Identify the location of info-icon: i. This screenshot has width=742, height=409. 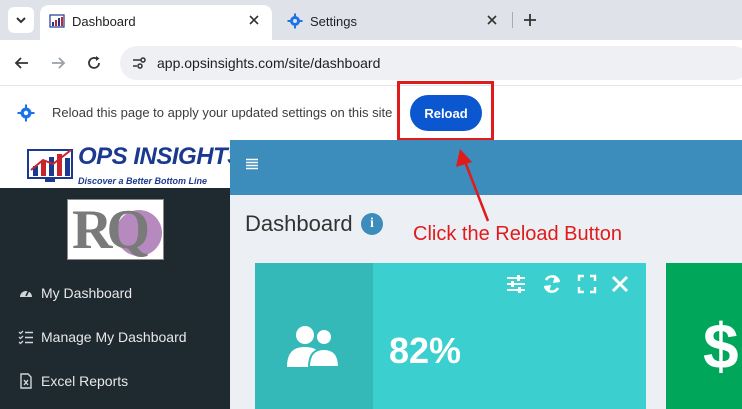
(372, 224).